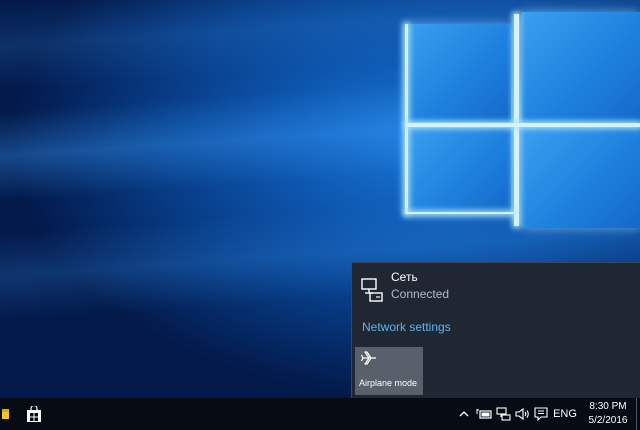 The width and height of the screenshot is (640, 430). Describe the element at coordinates (404, 277) in the screenshot. I see `network-name: Сеть` at that location.